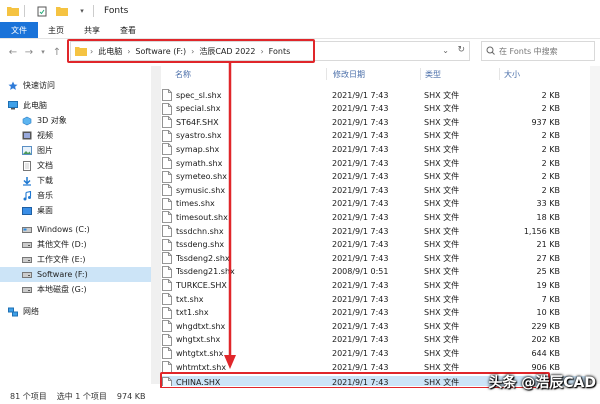 Image resolution: width=600 pixels, height=404 pixels. I want to click on file-size: 1,156 KB, so click(541, 231).